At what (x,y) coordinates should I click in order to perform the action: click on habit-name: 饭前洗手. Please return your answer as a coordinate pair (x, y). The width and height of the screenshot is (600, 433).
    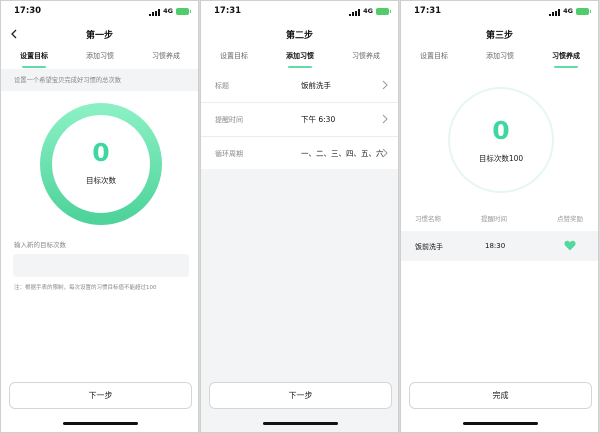
    Looking at the image, I should click on (429, 247).